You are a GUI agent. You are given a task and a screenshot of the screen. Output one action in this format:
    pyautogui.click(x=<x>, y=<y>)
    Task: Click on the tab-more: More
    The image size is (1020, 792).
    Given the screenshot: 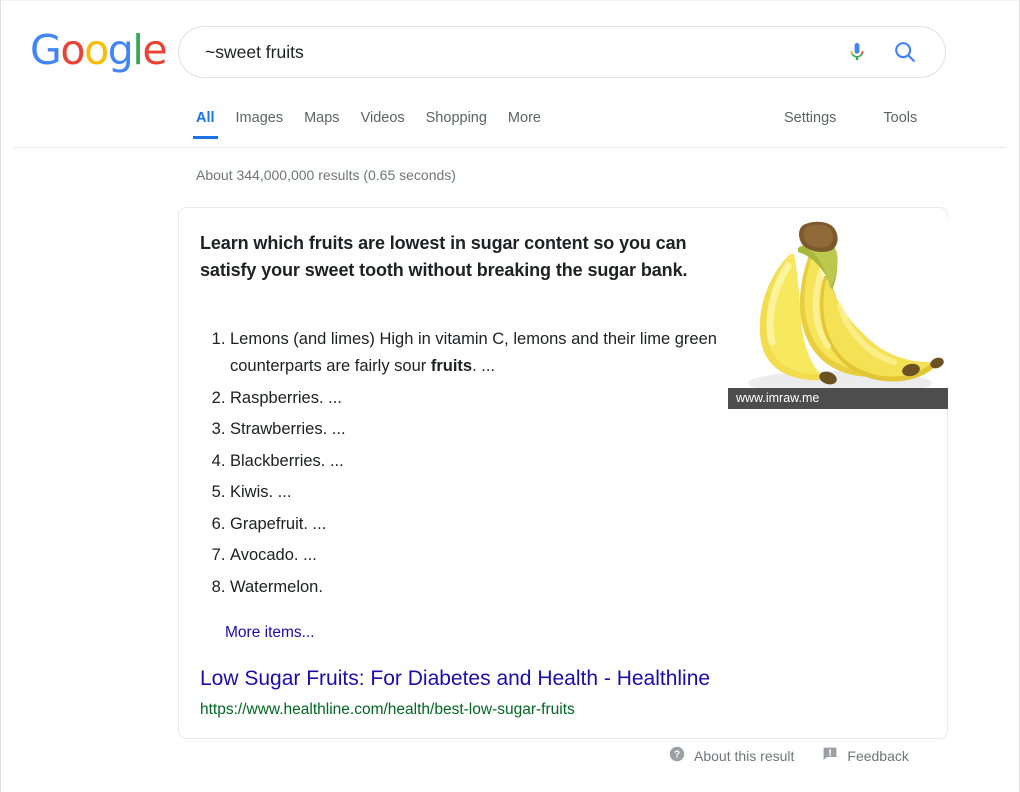 What is the action you would take?
    pyautogui.click(x=524, y=124)
    